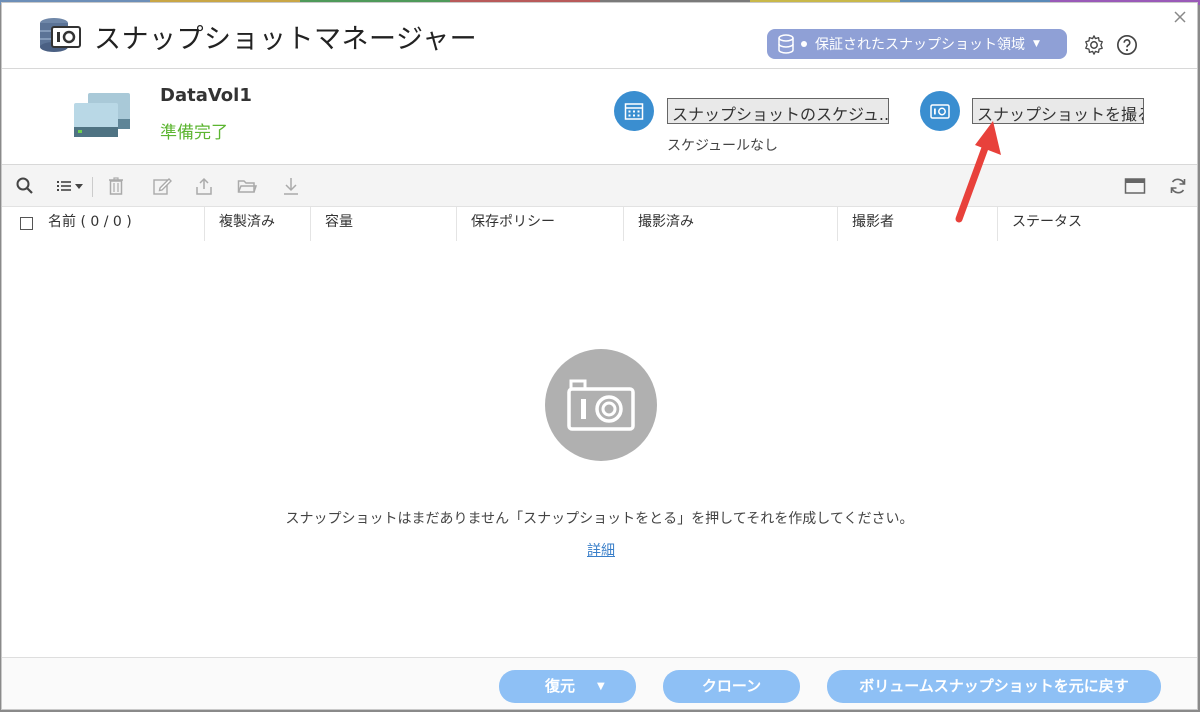 This screenshot has width=1200, height=712. What do you see at coordinates (194, 133) in the screenshot?
I see `volume-status: 準備完了` at bounding box center [194, 133].